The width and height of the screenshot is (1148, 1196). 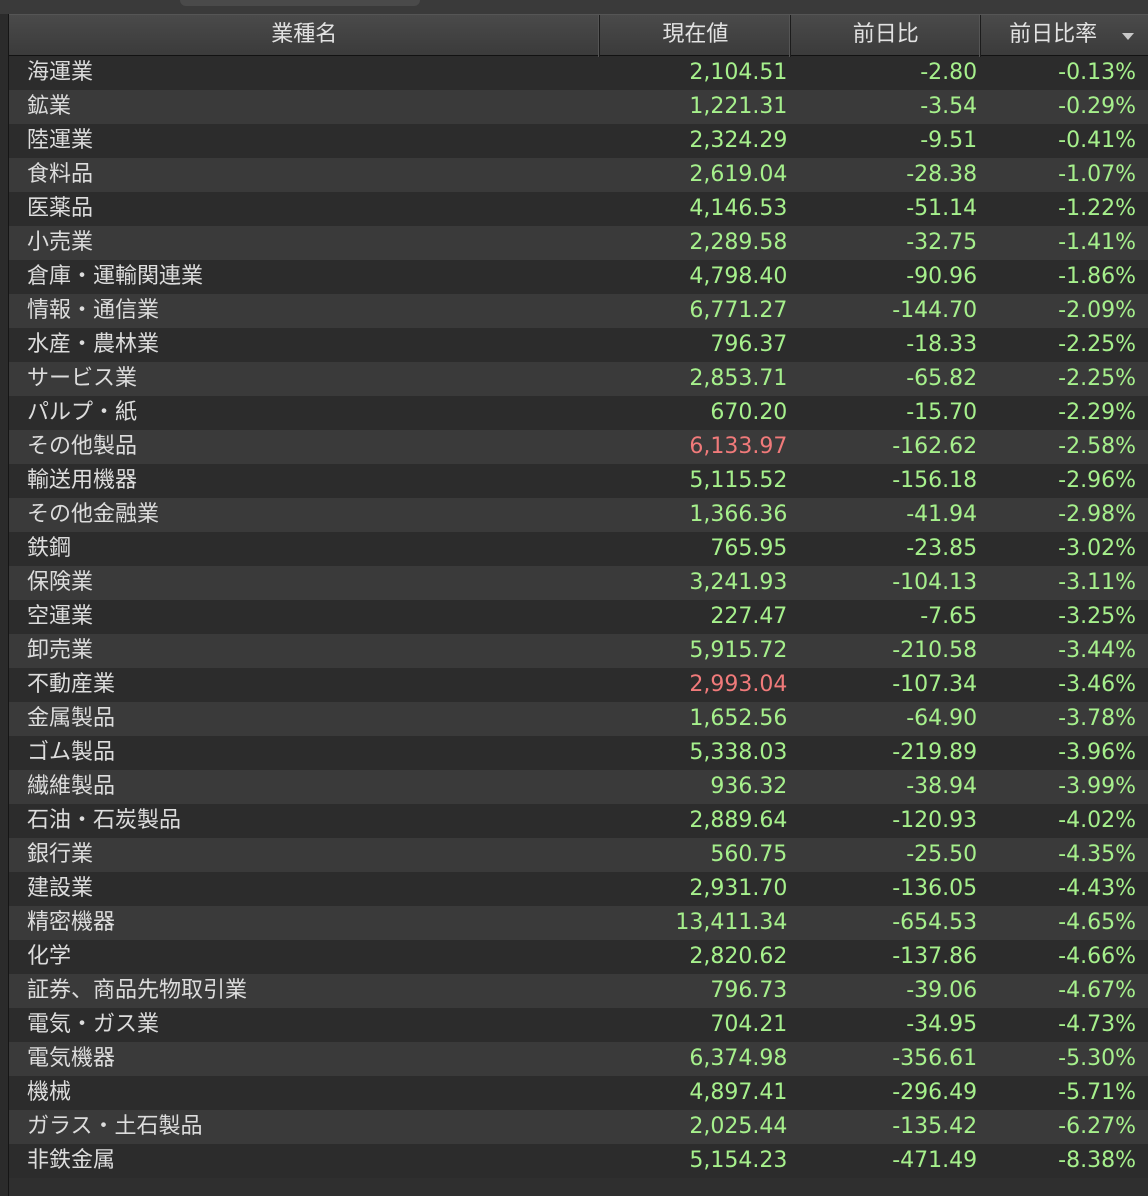 What do you see at coordinates (1128, 36) in the screenshot?
I see `sort-descending-icon` at bounding box center [1128, 36].